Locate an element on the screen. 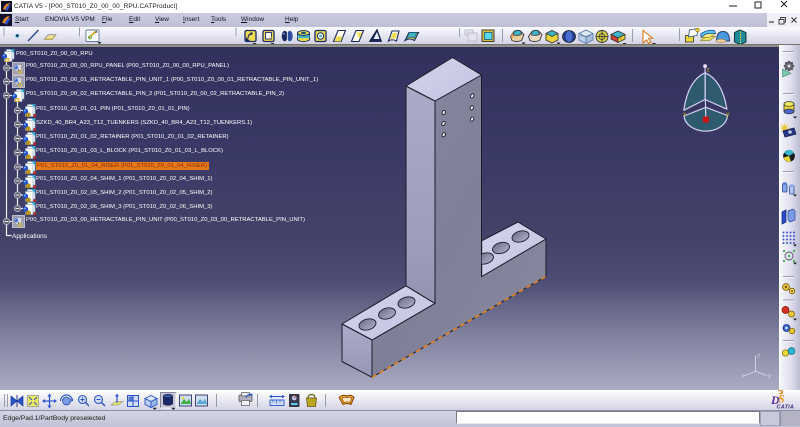 Image resolution: width=800 pixels, height=427 pixels. svg-text: S is located at coordinates (781, 399).